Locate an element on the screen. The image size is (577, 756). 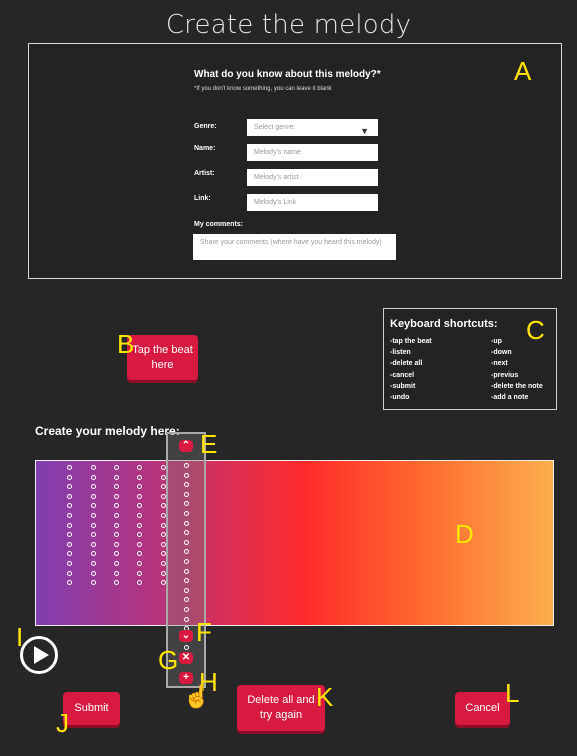
artist-input: Melody's artist is located at coordinates (312, 177).